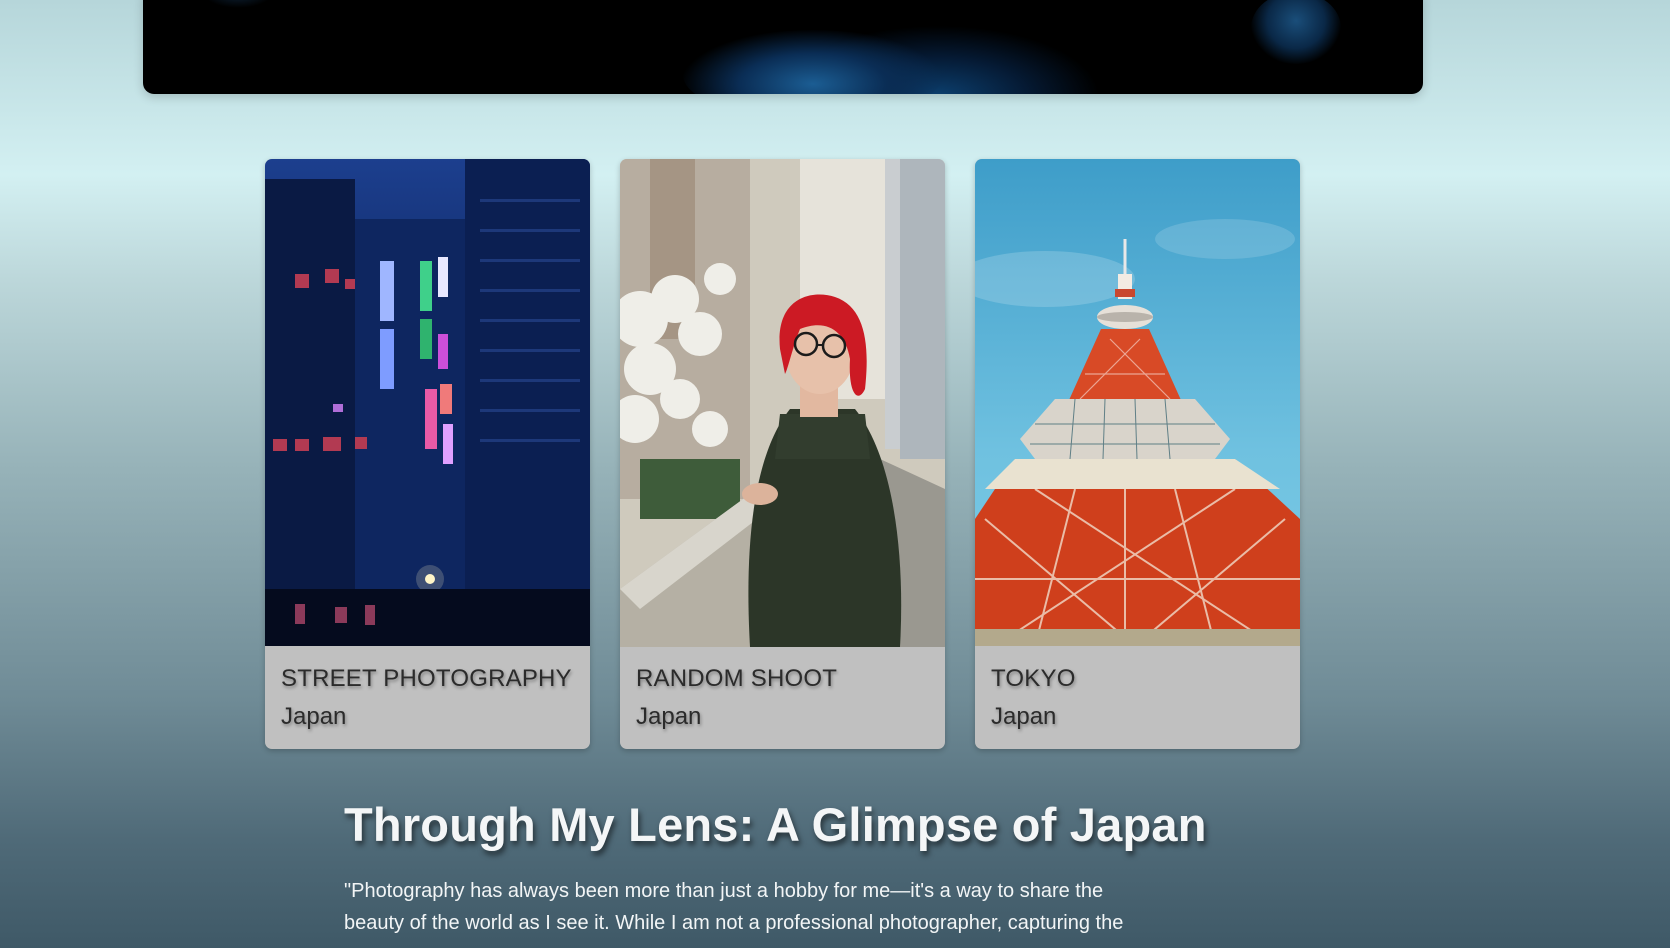 This screenshot has height=948, width=1670. Describe the element at coordinates (782, 403) in the screenshot. I see `portrait-photo-image` at that location.